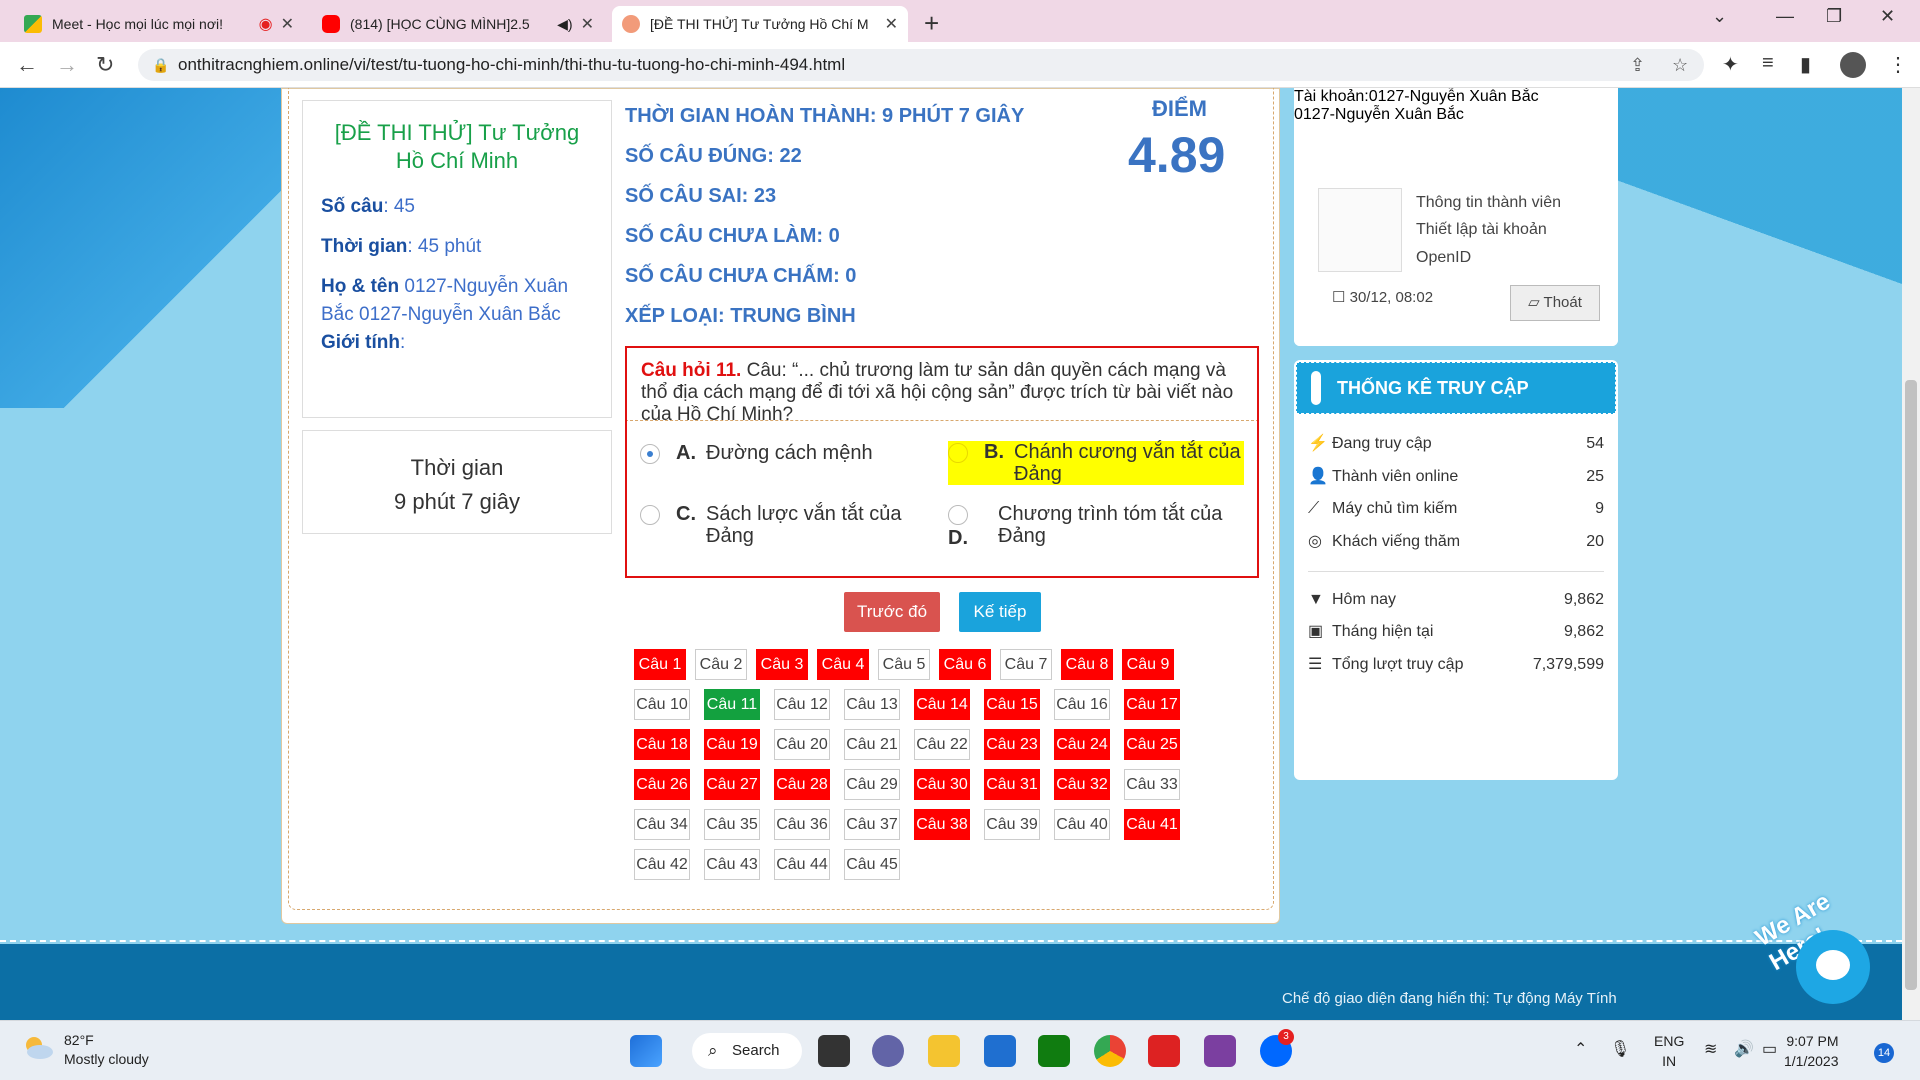  What do you see at coordinates (105, 65) in the screenshot?
I see `reload-icon: ↻` at bounding box center [105, 65].